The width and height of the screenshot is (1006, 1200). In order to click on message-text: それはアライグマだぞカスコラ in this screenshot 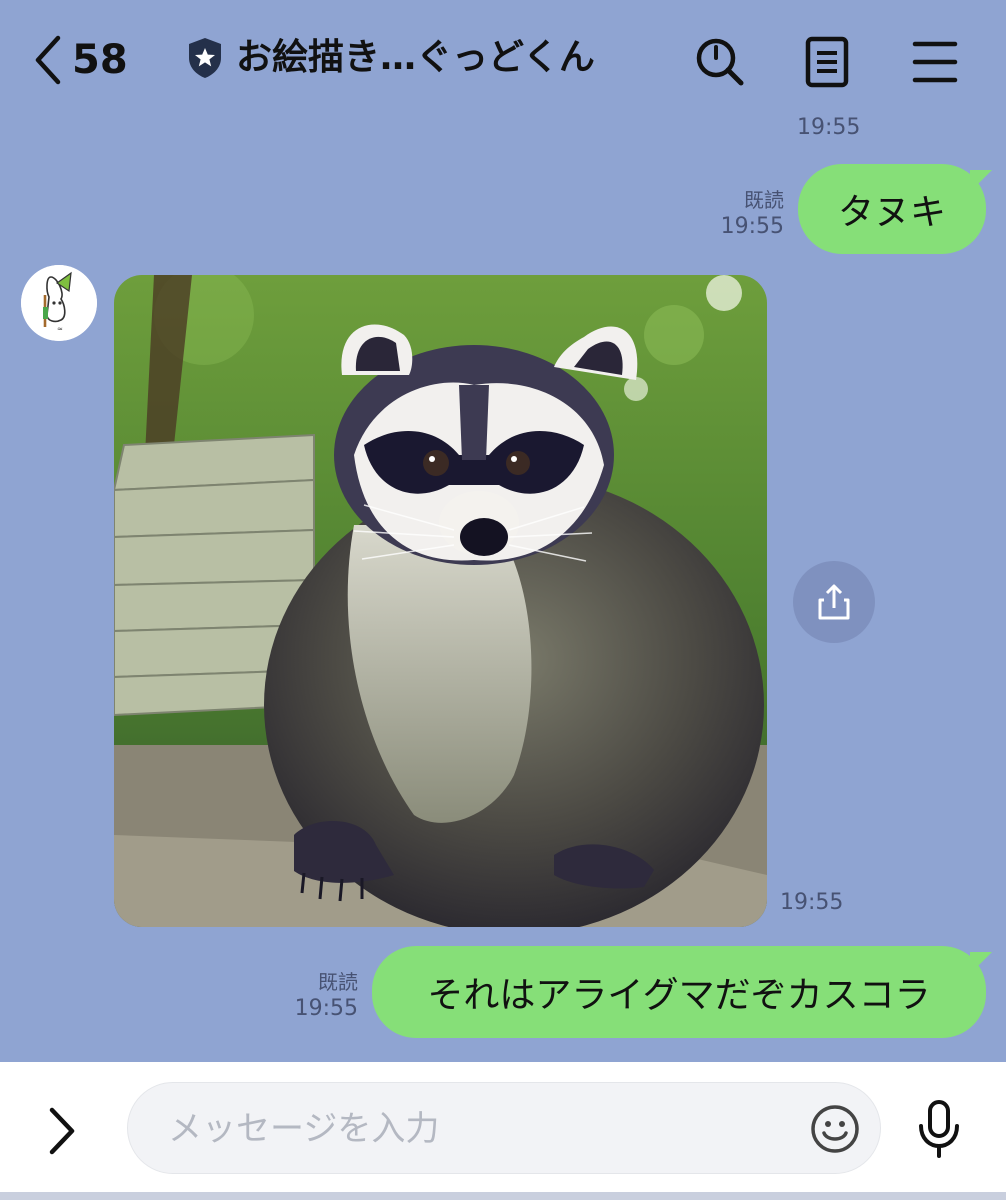, I will do `click(679, 995)`.